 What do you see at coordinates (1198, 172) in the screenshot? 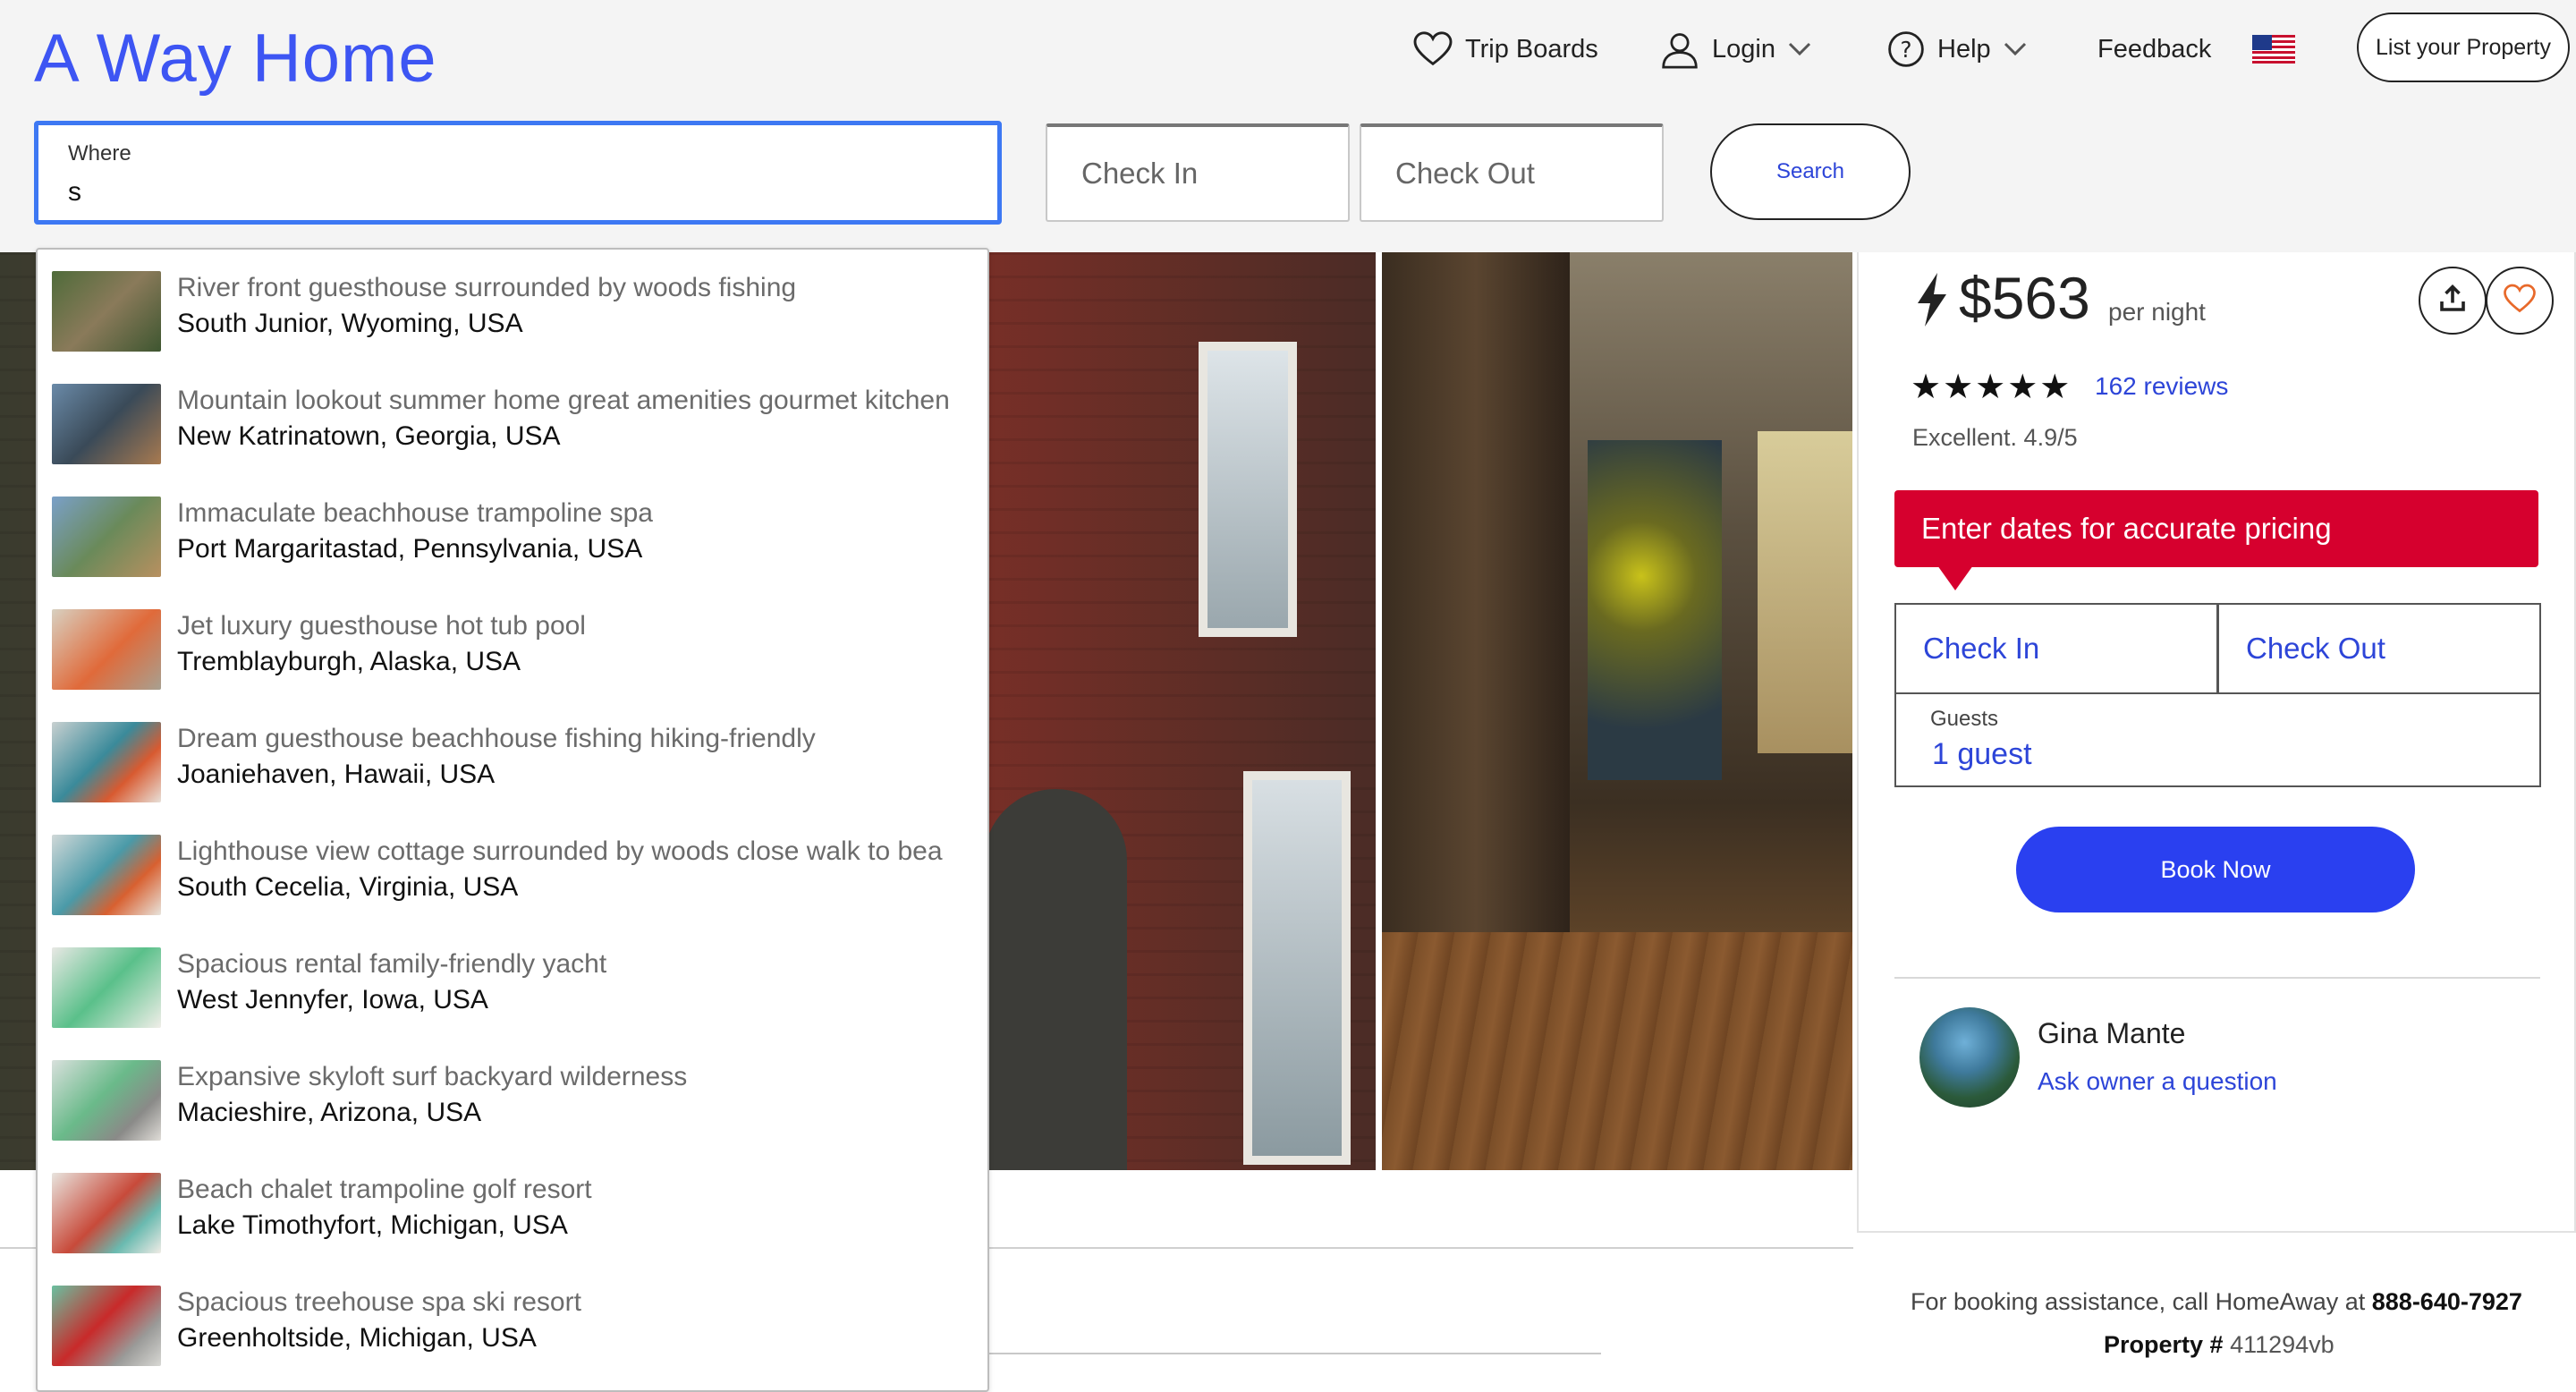
I see `check-in-field: Check In` at bounding box center [1198, 172].